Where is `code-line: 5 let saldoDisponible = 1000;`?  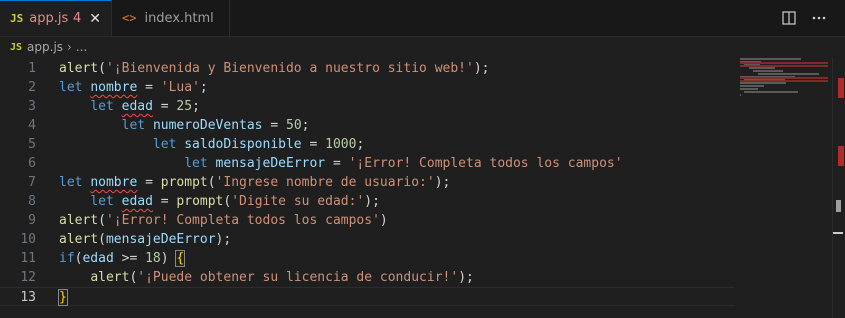
code-line: 5 let saldoDisponible = 1000; is located at coordinates (367, 144).